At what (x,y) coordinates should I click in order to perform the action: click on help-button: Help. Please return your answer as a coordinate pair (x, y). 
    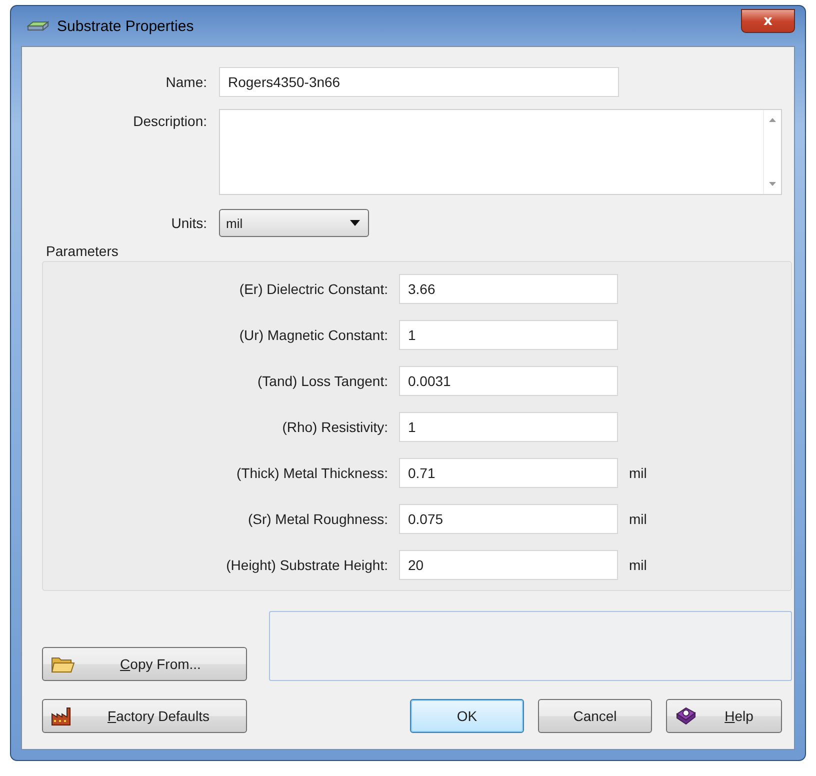
    Looking at the image, I should click on (724, 716).